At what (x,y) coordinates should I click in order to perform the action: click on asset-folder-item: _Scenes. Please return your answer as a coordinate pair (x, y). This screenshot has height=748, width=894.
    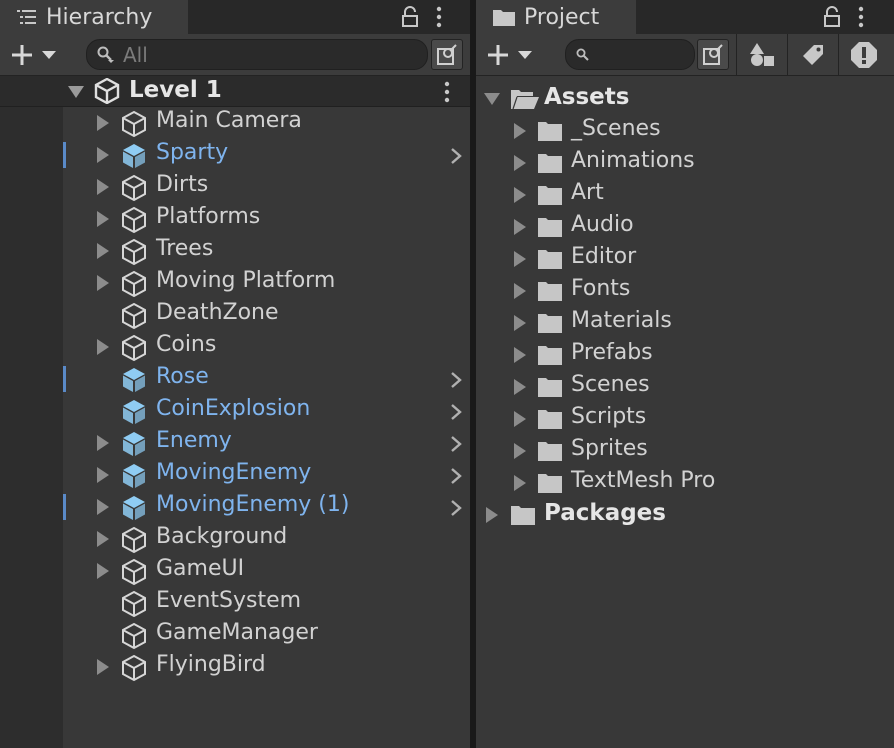
    Looking at the image, I should click on (685, 131).